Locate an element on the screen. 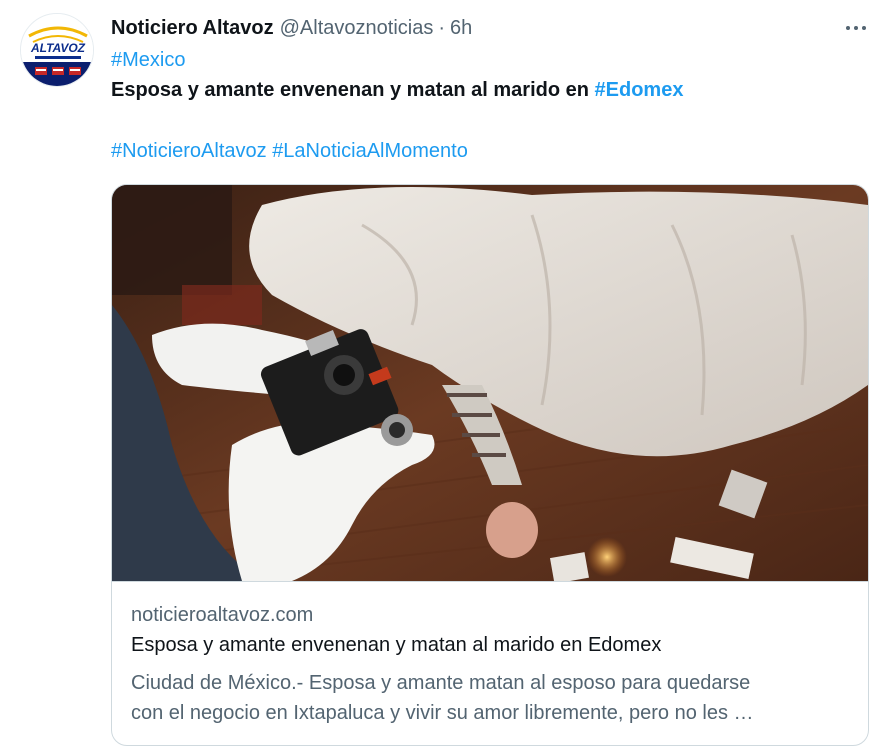  more-options-button is located at coordinates (856, 28).